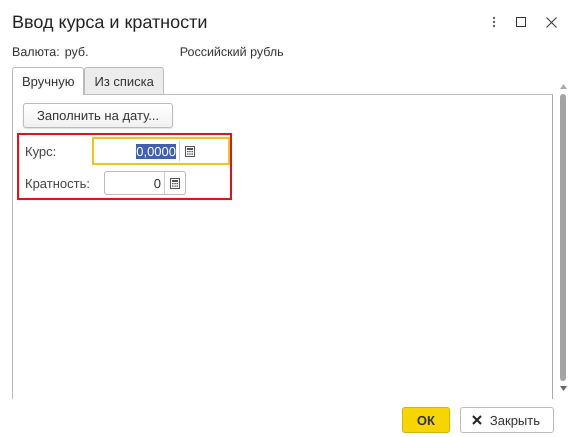 The height and width of the screenshot is (437, 573). I want to click on tab: Из списка, so click(124, 80).